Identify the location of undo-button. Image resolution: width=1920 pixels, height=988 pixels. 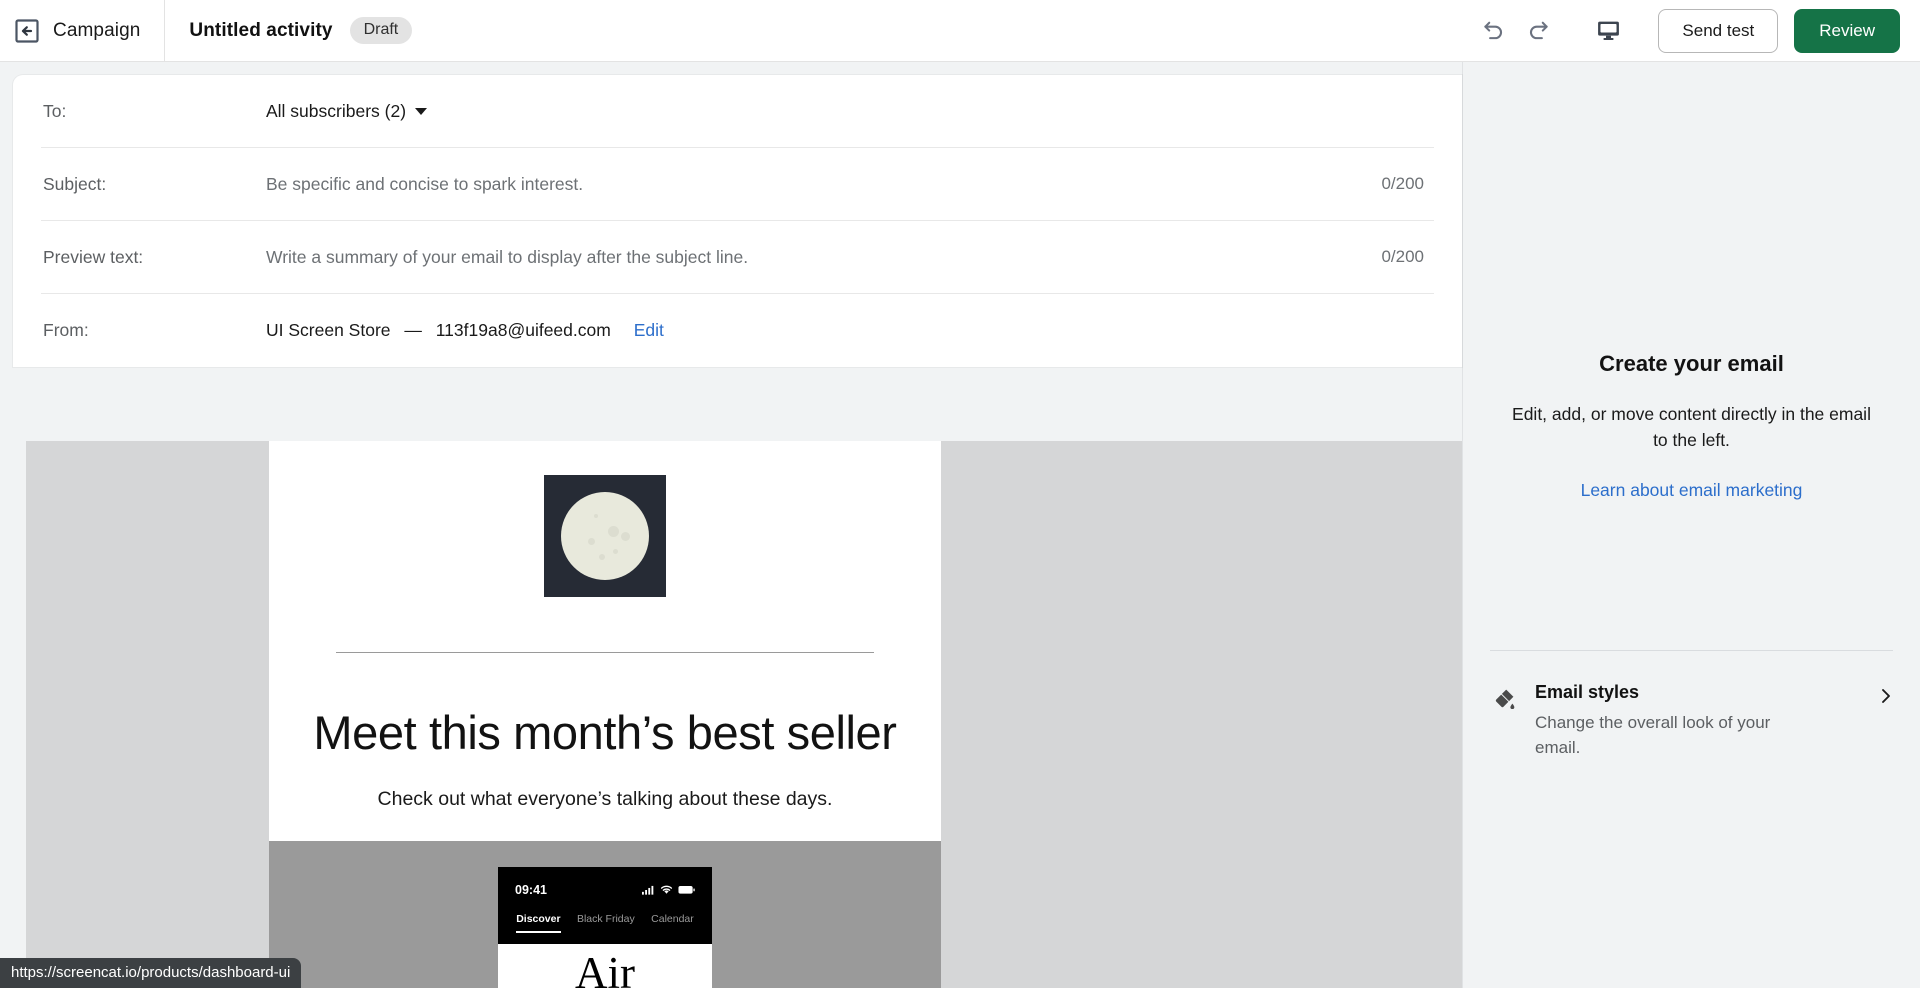
(1494, 31).